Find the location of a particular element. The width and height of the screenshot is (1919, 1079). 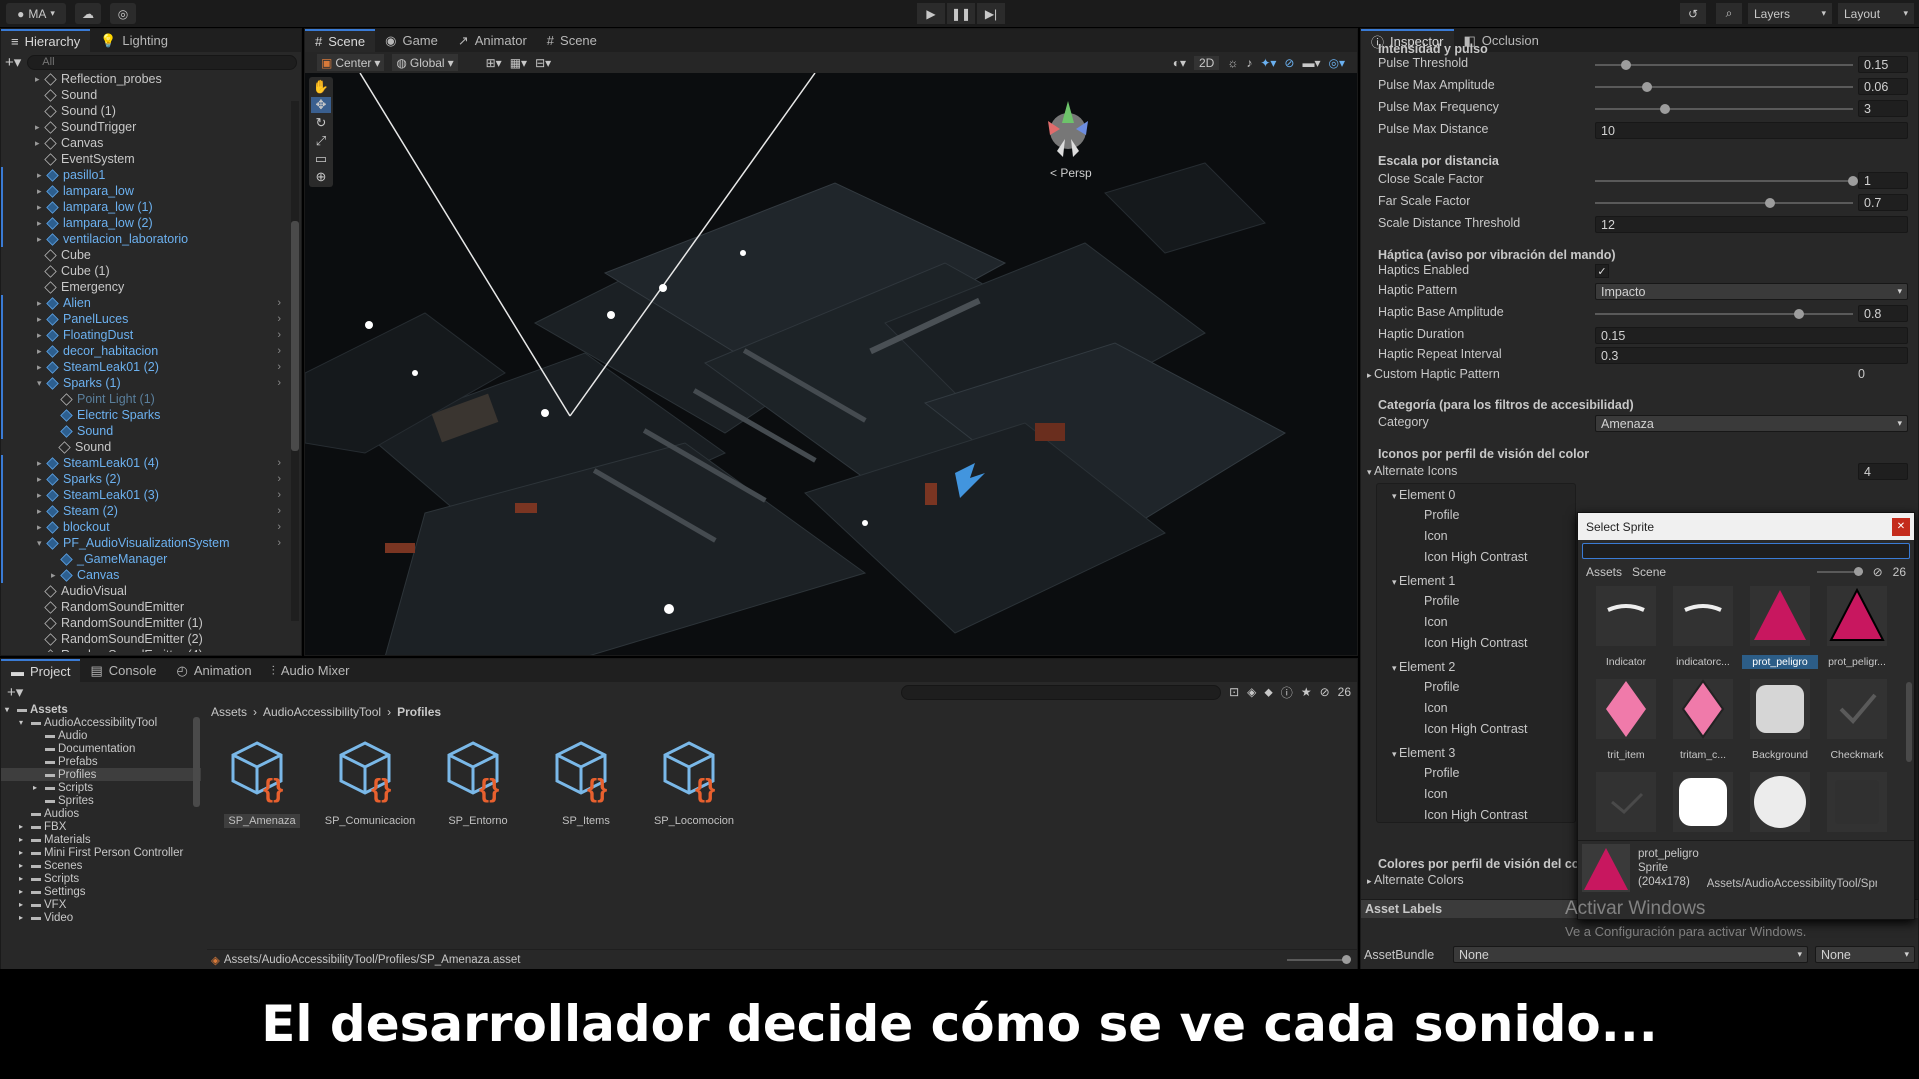

element-foldout: ▾ Element 3 is located at coordinates (1423, 753).